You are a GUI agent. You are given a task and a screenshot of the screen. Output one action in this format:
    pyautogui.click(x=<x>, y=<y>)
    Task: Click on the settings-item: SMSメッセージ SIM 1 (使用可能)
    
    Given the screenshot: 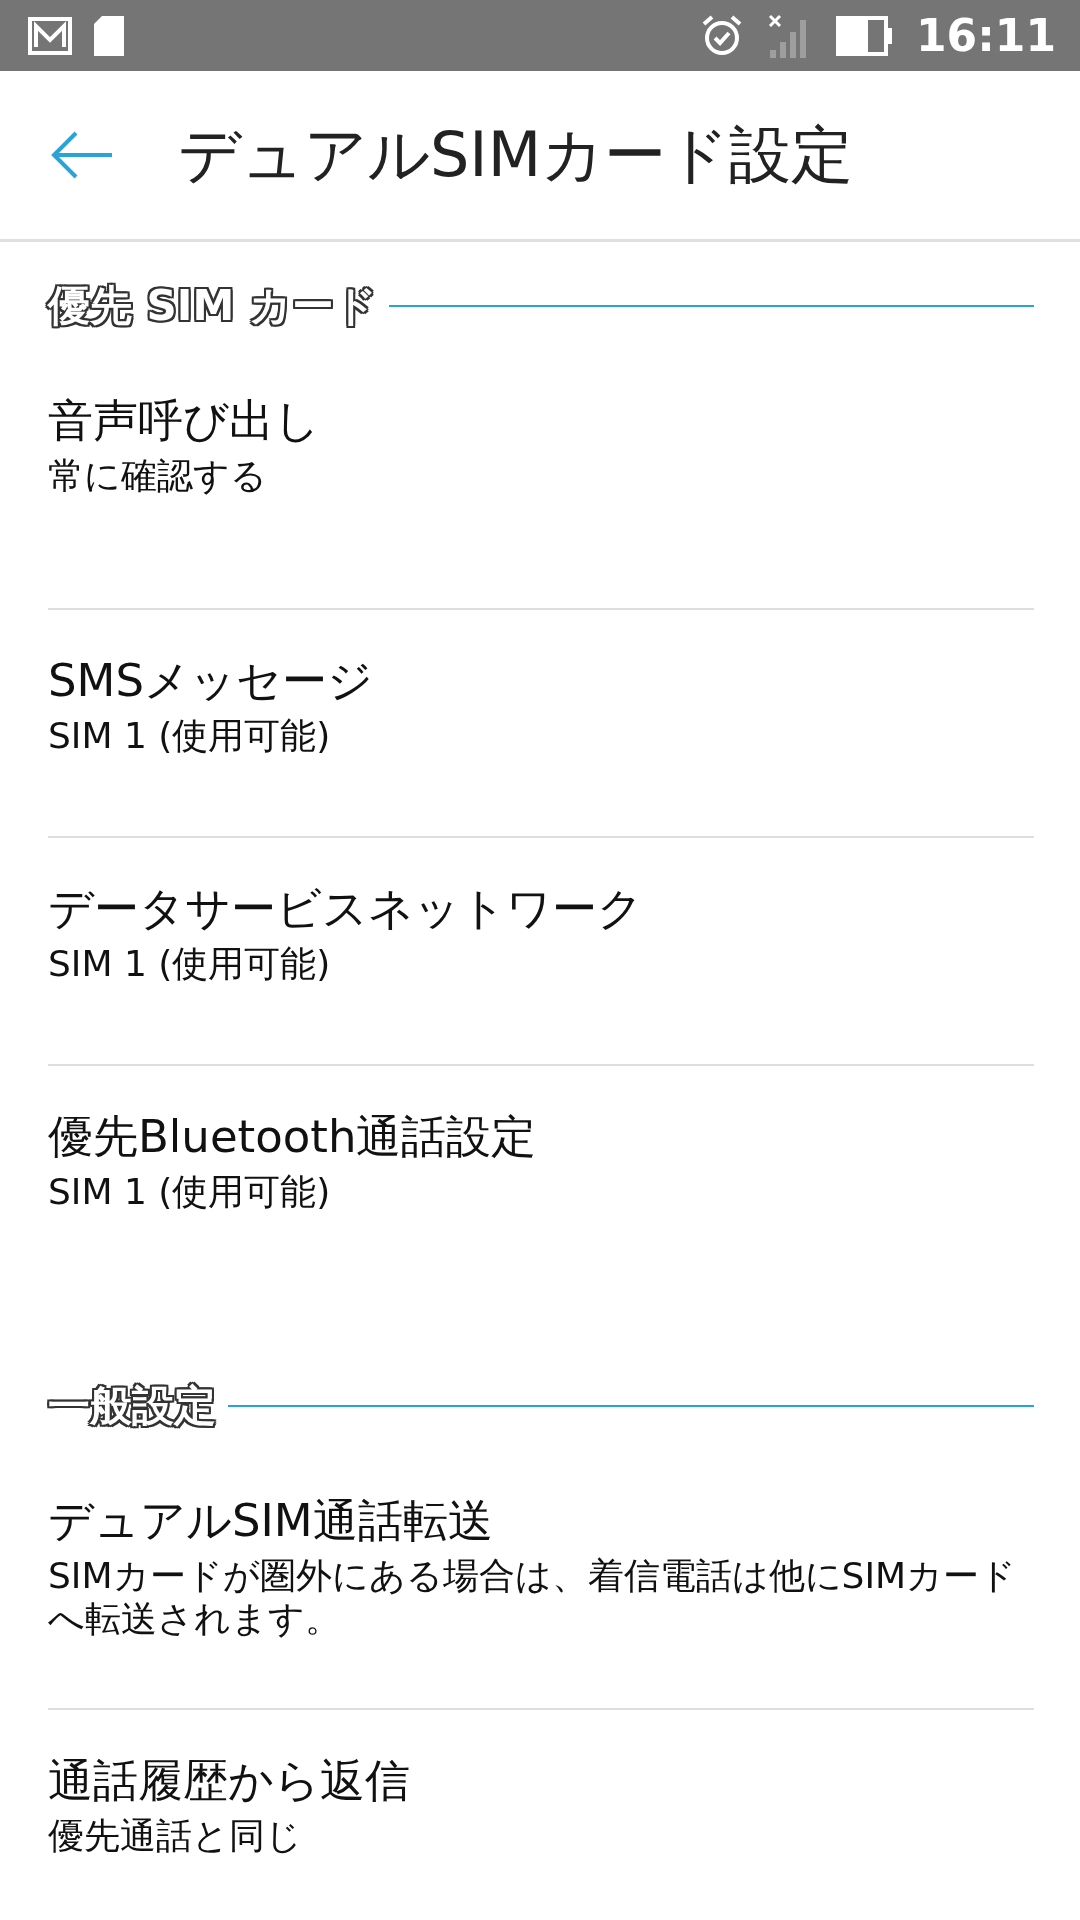 What is the action you would take?
    pyautogui.click(x=541, y=724)
    